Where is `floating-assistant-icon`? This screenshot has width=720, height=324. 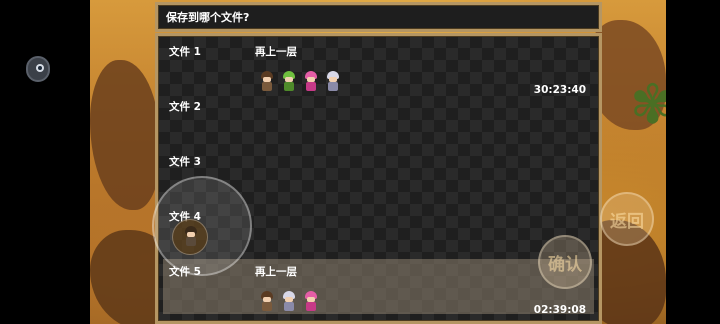 floating-assistant-icon is located at coordinates (38, 69).